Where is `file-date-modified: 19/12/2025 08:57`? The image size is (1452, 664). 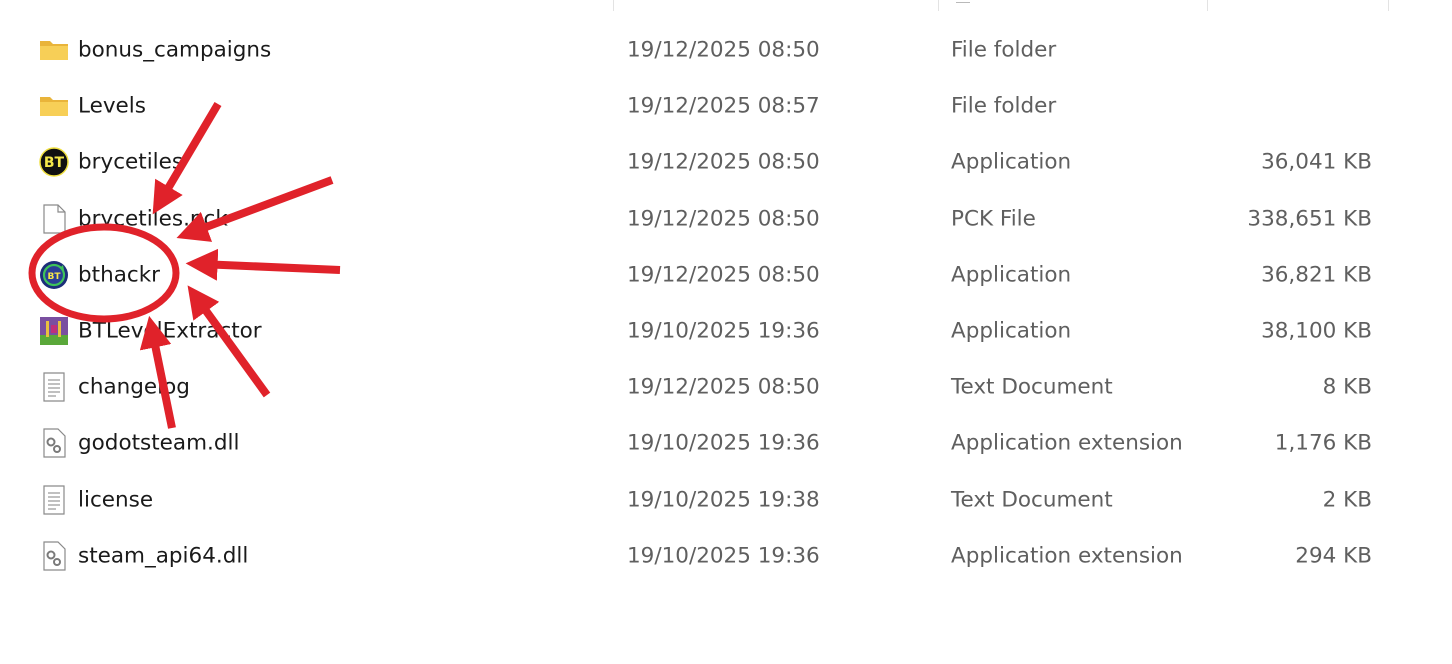 file-date-modified: 19/12/2025 08:57 is located at coordinates (723, 106).